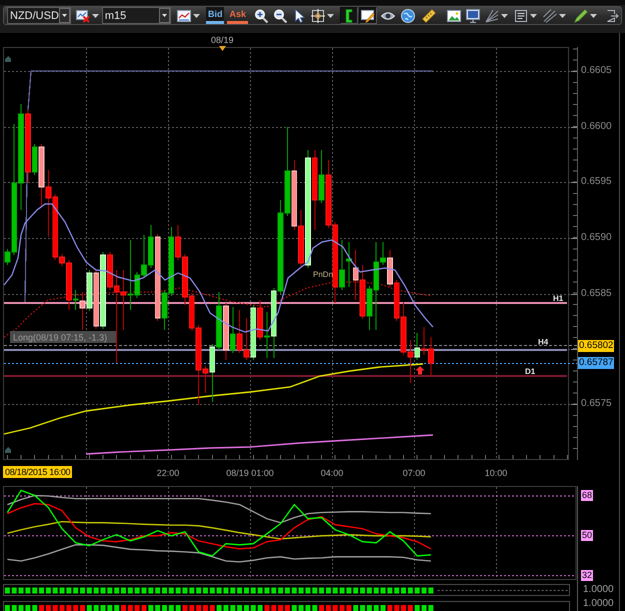  I want to click on time-label: 07:00, so click(414, 473).